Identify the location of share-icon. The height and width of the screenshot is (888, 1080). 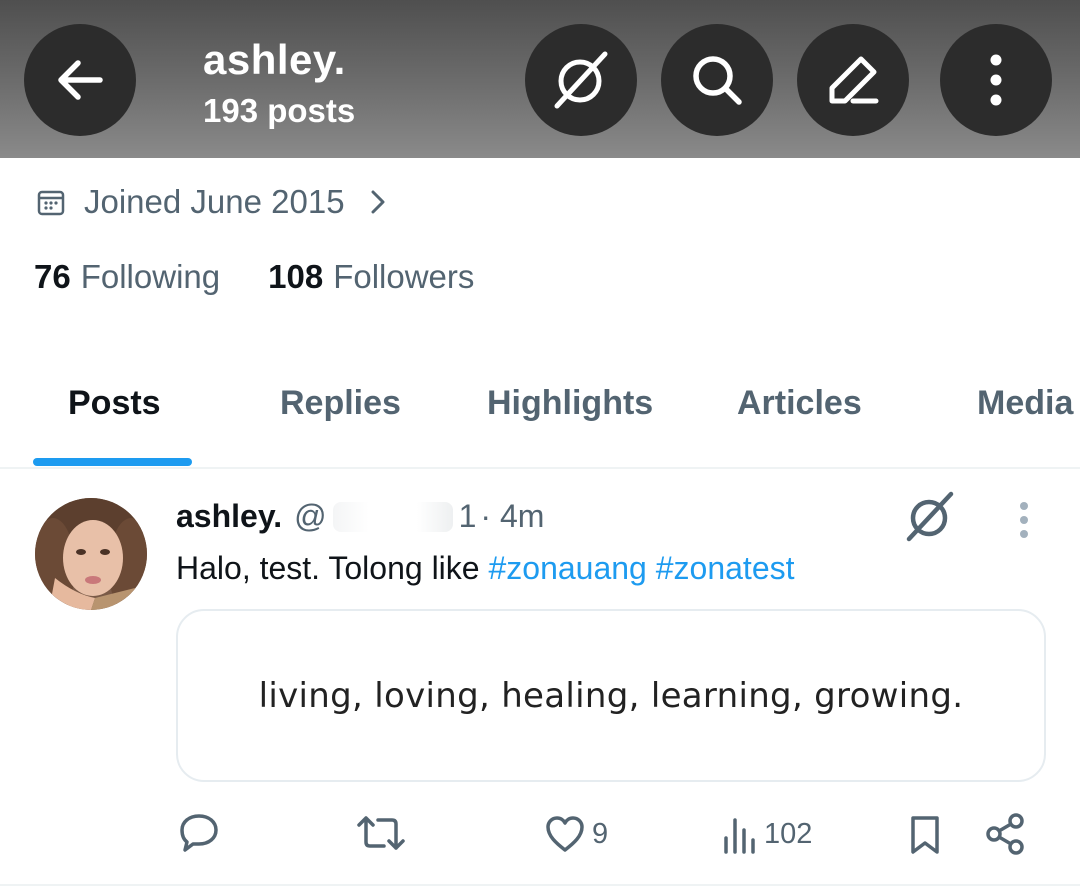
(1005, 834).